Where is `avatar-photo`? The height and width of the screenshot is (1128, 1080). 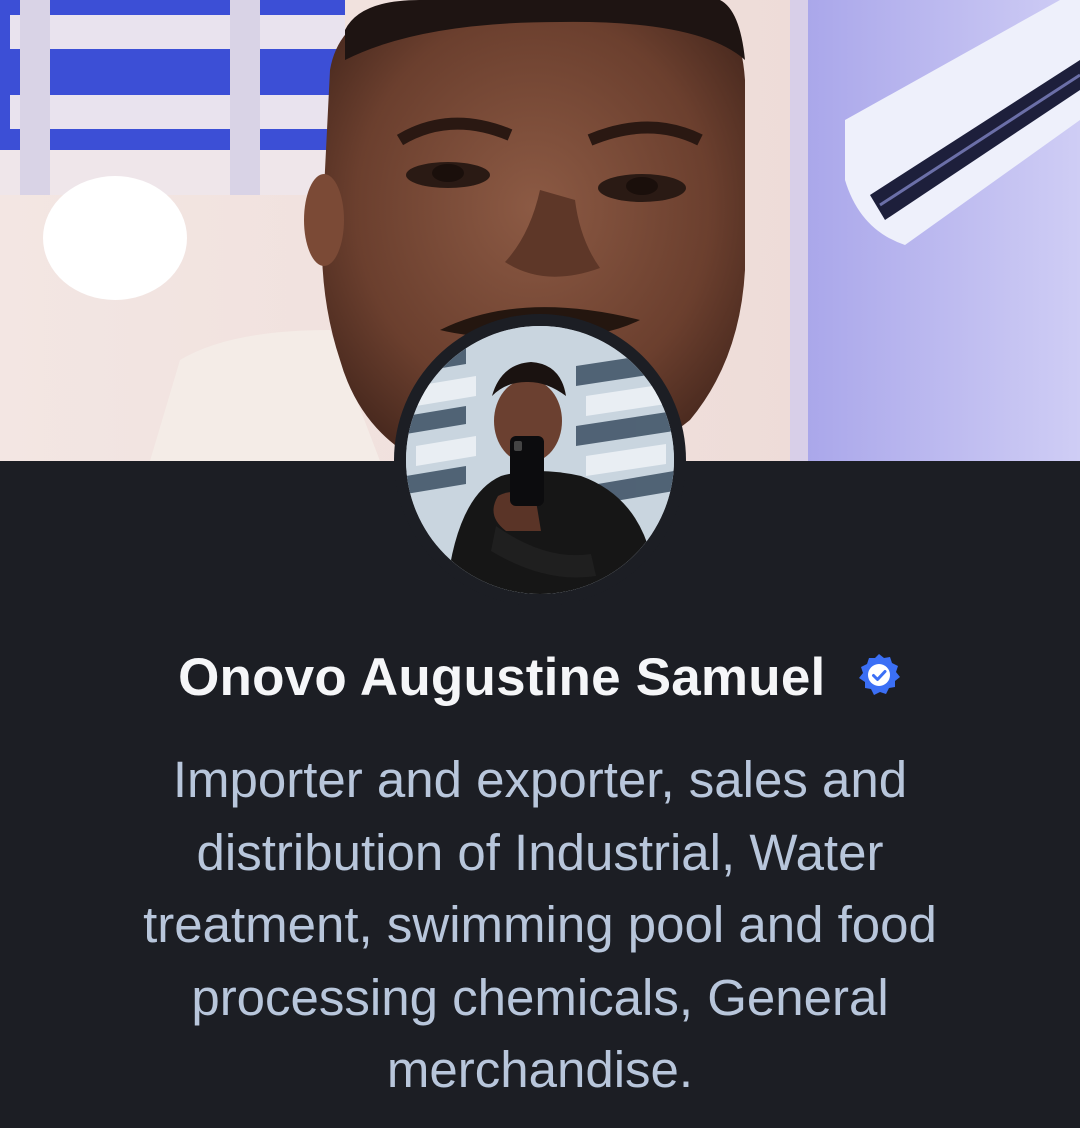
avatar-photo is located at coordinates (540, 460).